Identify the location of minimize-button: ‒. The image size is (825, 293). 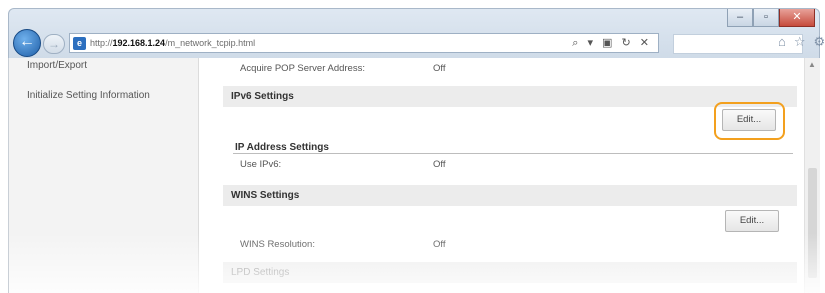
(740, 18).